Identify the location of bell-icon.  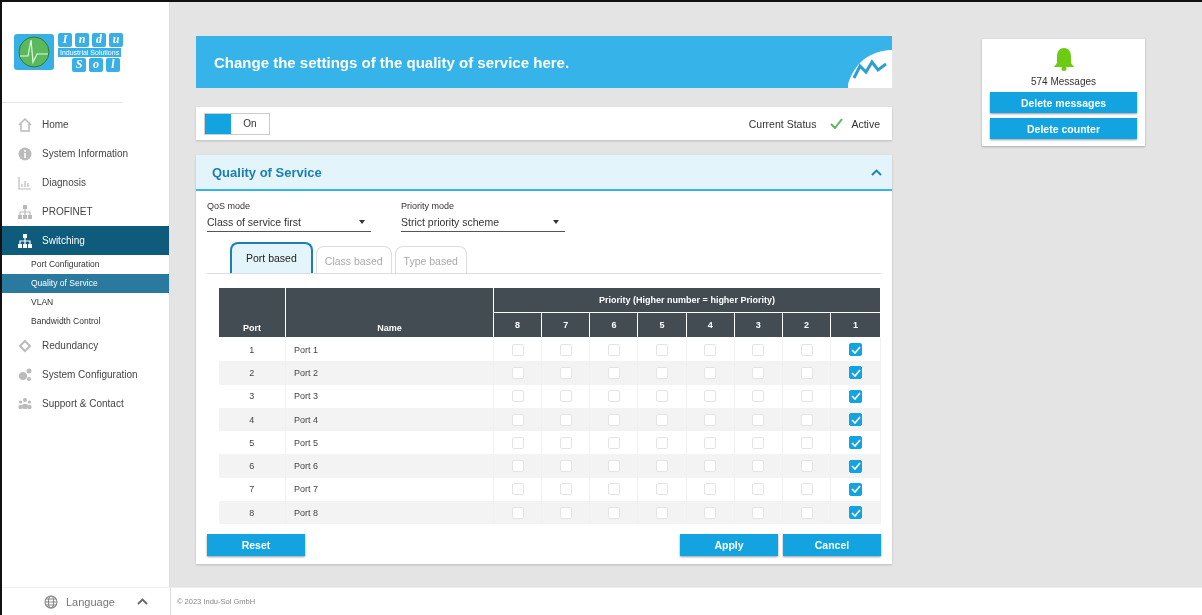
(1063, 59).